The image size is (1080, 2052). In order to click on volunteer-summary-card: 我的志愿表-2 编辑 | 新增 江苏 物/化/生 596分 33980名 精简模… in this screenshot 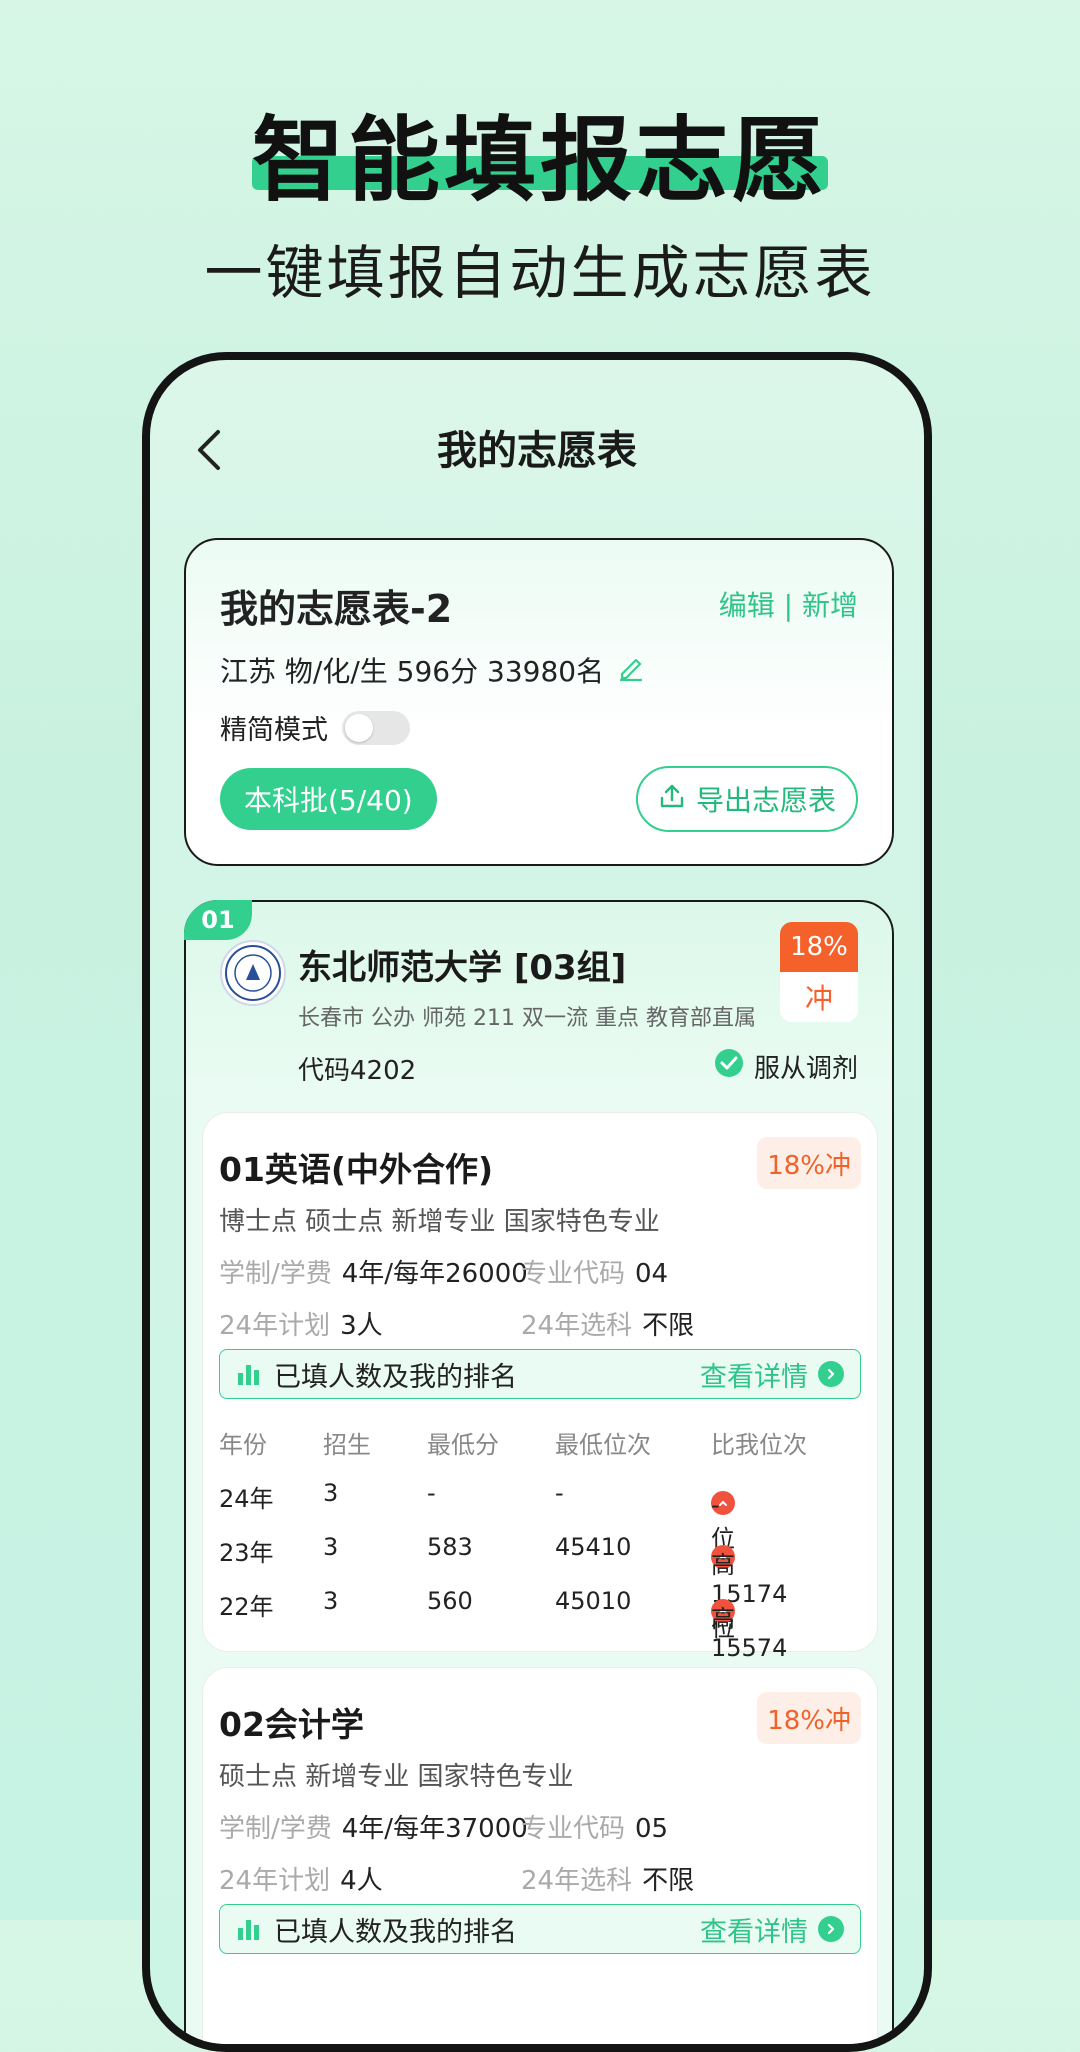, I will do `click(539, 702)`.